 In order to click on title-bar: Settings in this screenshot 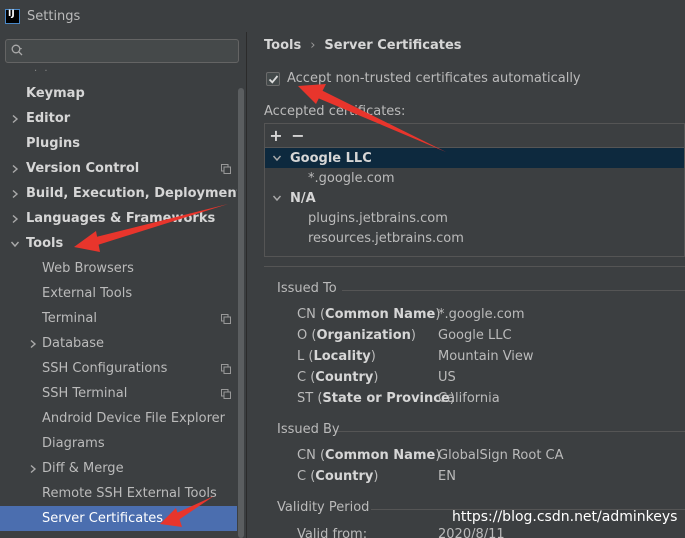, I will do `click(342, 16)`.